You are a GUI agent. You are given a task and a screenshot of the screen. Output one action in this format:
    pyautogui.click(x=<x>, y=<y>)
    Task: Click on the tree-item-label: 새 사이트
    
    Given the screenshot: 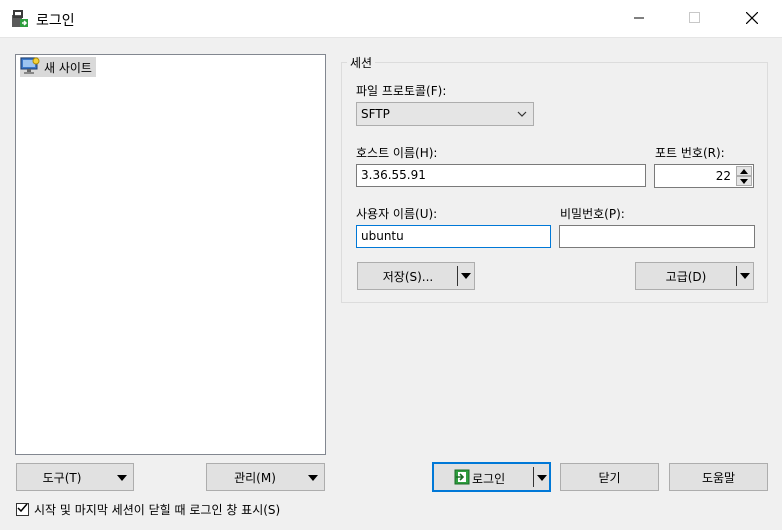 What is the action you would take?
    pyautogui.click(x=68, y=67)
    